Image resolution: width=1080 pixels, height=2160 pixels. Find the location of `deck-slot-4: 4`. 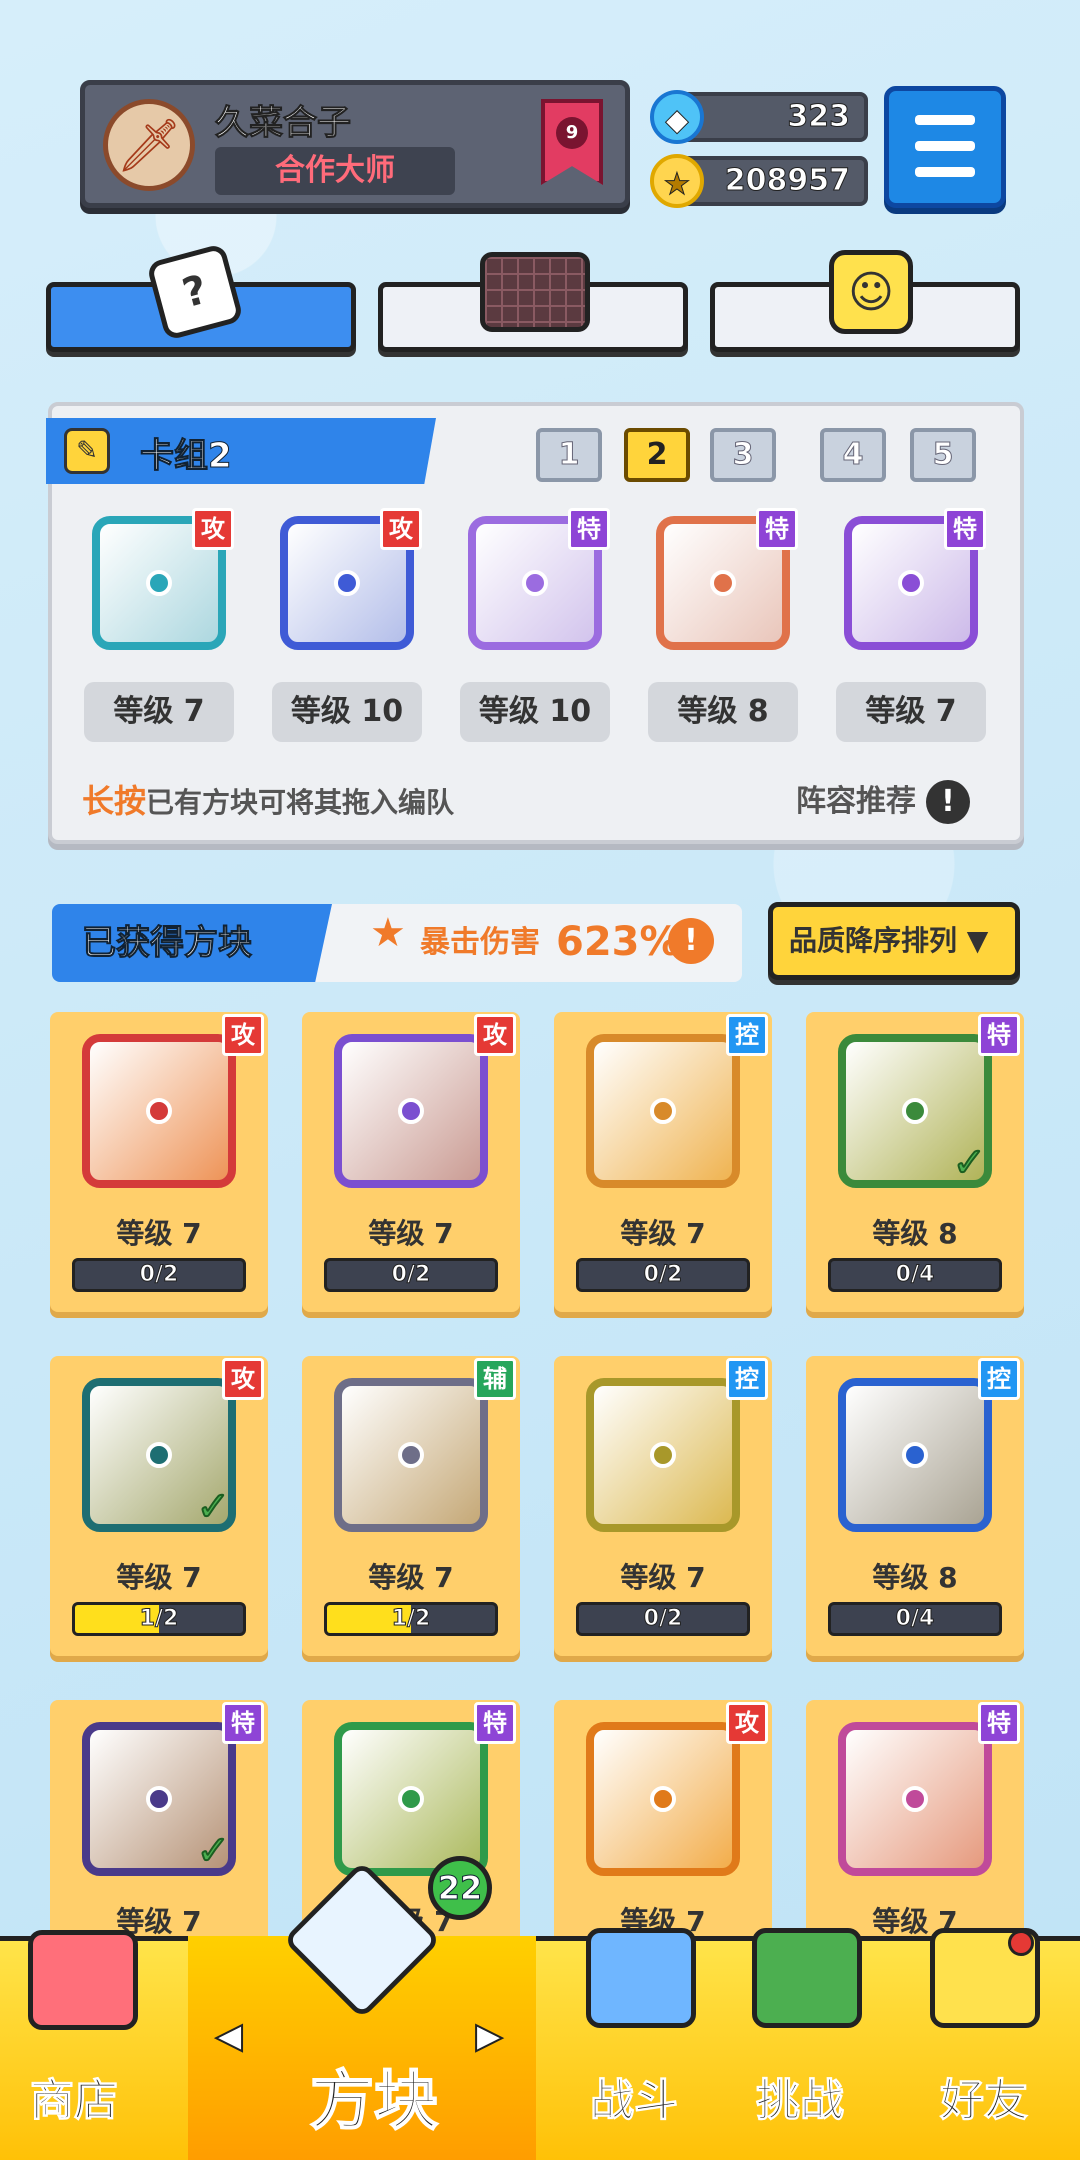

deck-slot-4: 4 is located at coordinates (853, 455).